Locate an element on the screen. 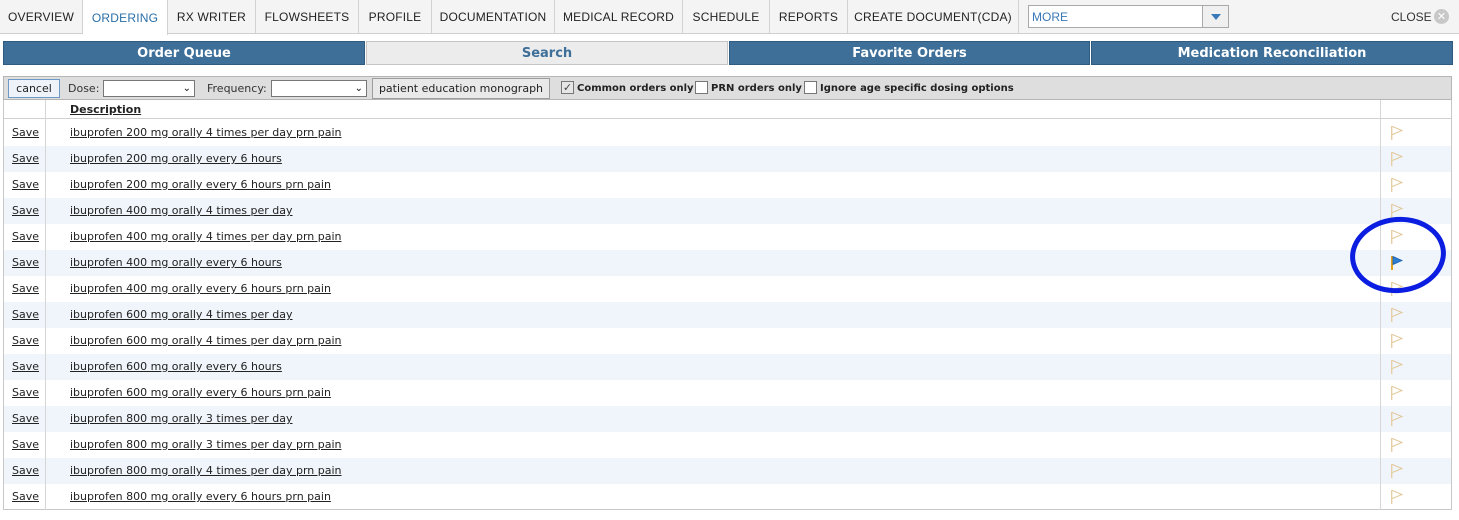  dose-label: Dose: is located at coordinates (84, 88).